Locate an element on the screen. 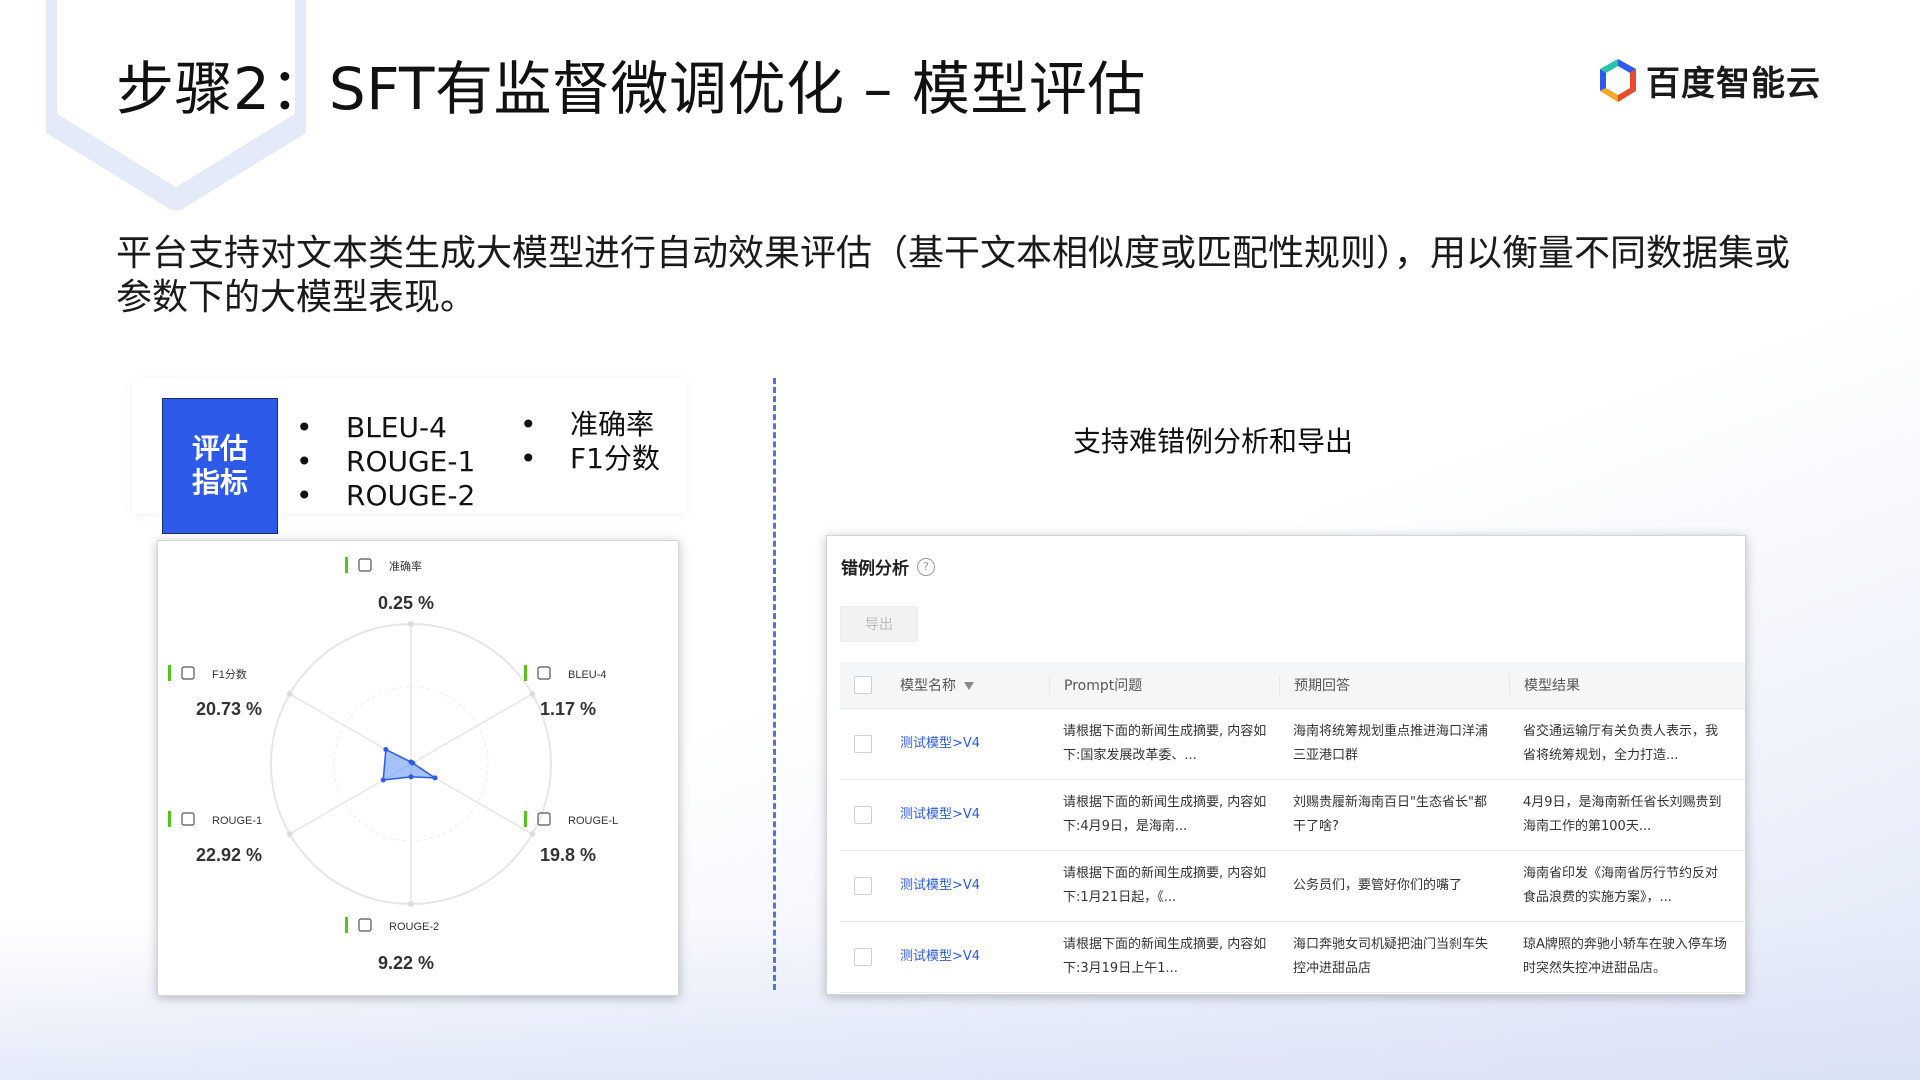 This screenshot has height=1080, width=1920. result-line: 琼A牌照的奔驰小轿车在驶入停车场 is located at coordinates (1625, 944).